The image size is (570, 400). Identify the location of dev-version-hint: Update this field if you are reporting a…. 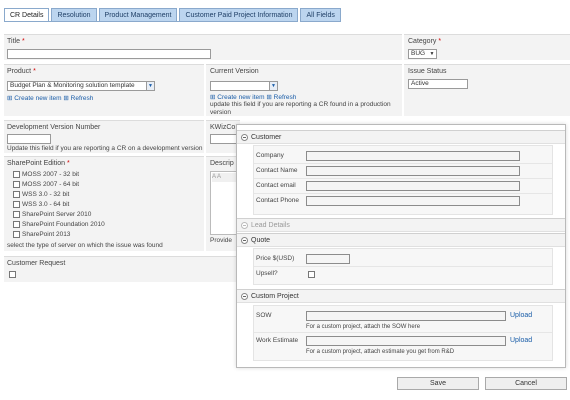
(105, 148).